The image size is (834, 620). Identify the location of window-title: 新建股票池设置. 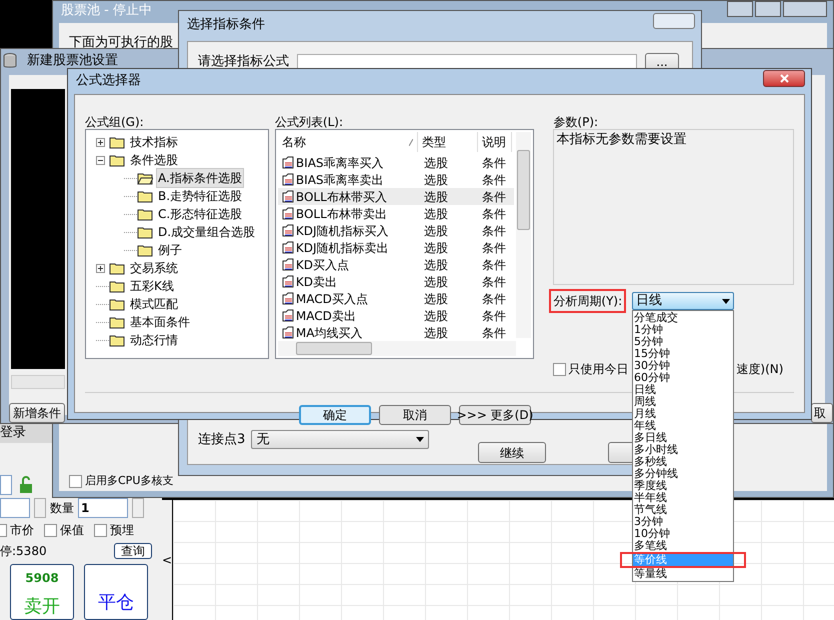
(72, 61).